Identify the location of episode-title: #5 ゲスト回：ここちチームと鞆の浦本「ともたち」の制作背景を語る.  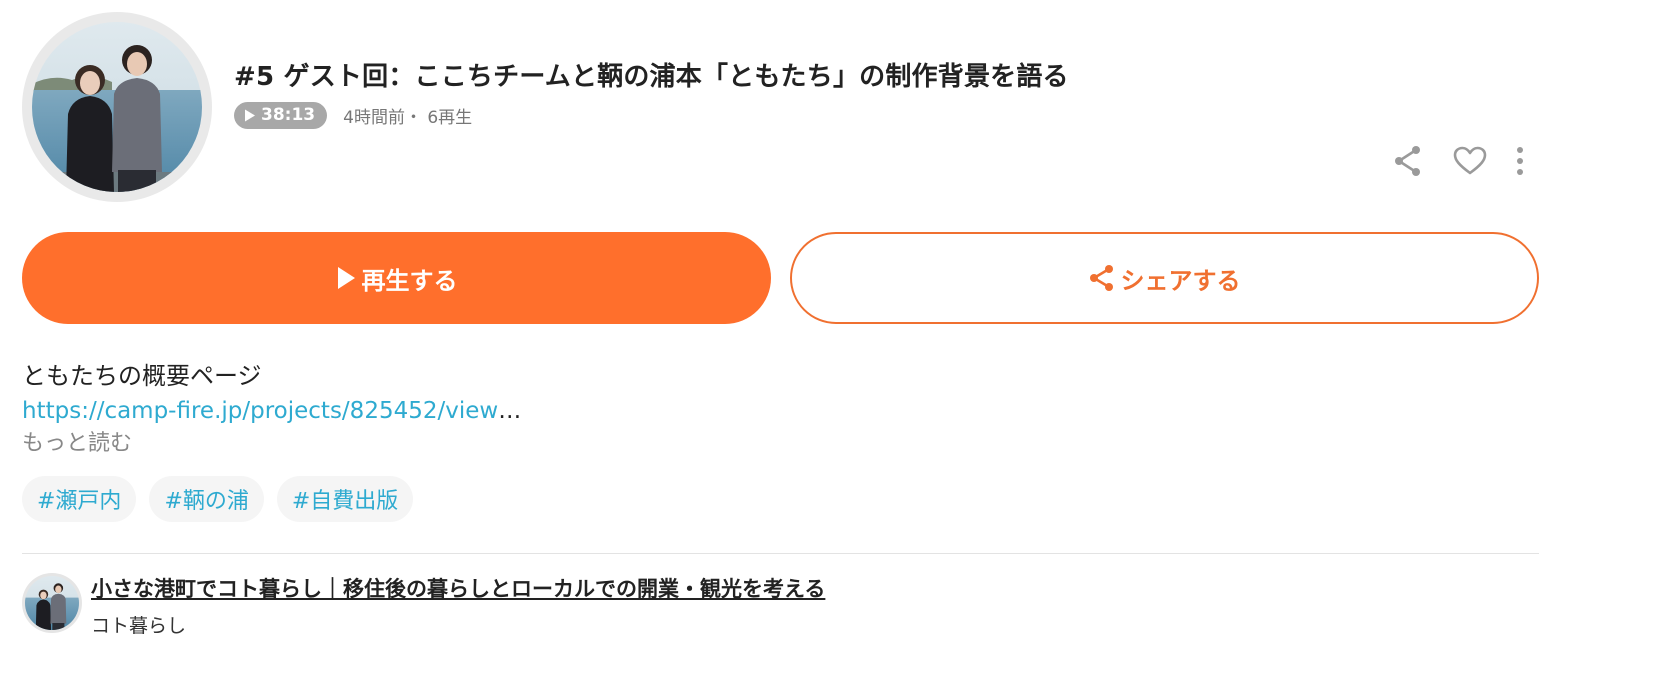
(651, 77).